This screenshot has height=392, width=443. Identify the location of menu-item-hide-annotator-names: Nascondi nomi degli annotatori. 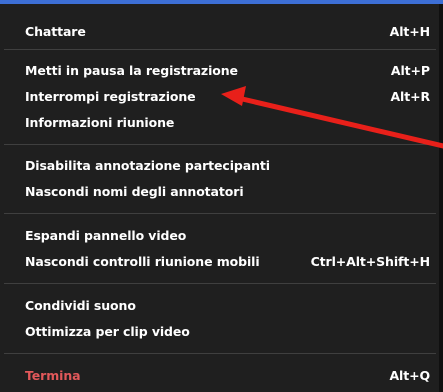
(215, 191).